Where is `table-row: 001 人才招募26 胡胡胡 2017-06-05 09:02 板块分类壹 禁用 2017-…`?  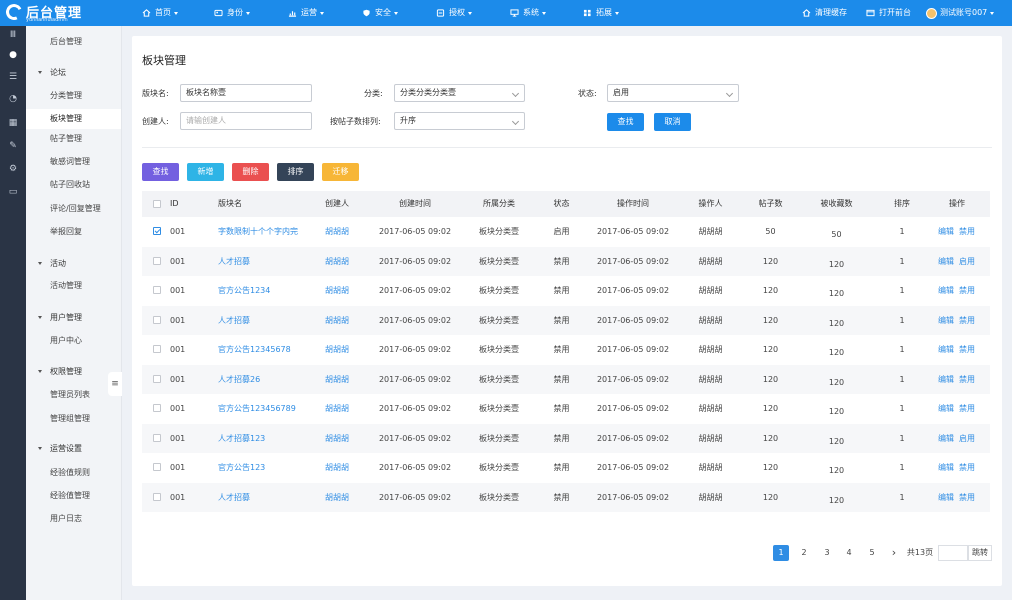 table-row: 001 人才招募26 胡胡胡 2017-06-05 09:02 板块分类壹 禁用 2017-… is located at coordinates (566, 379).